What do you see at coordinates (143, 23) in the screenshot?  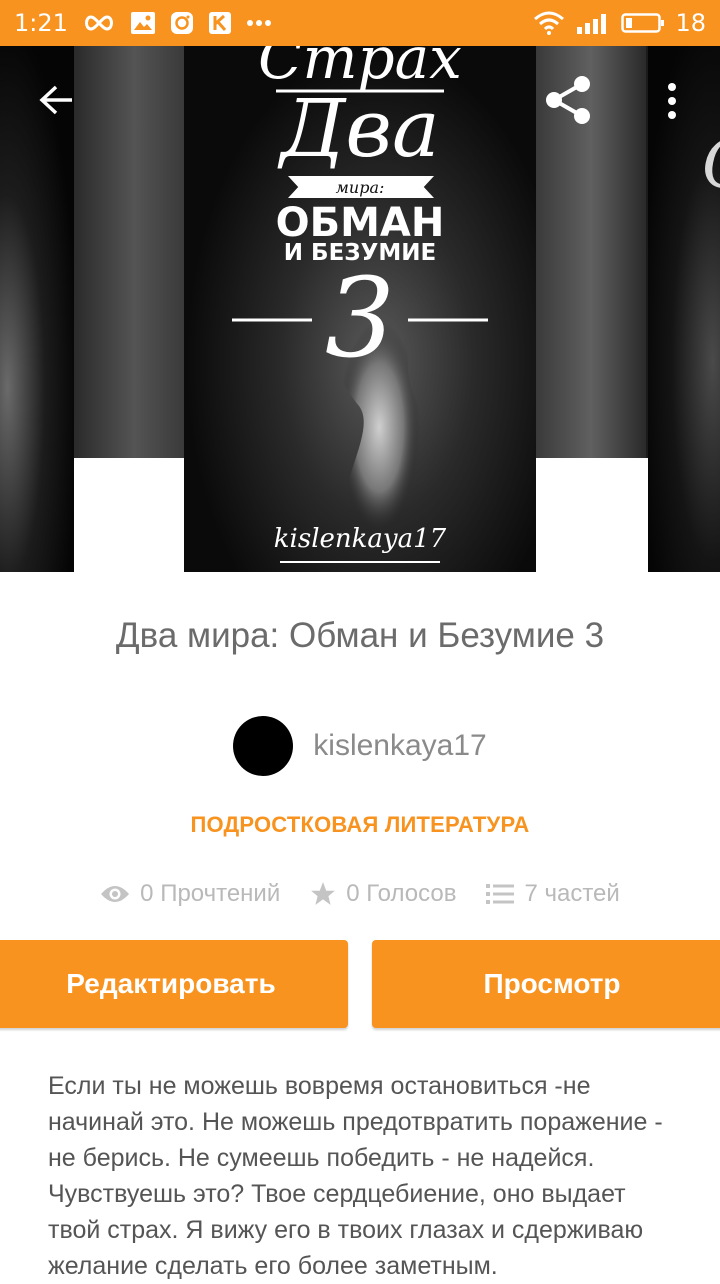 I see `image-icon` at bounding box center [143, 23].